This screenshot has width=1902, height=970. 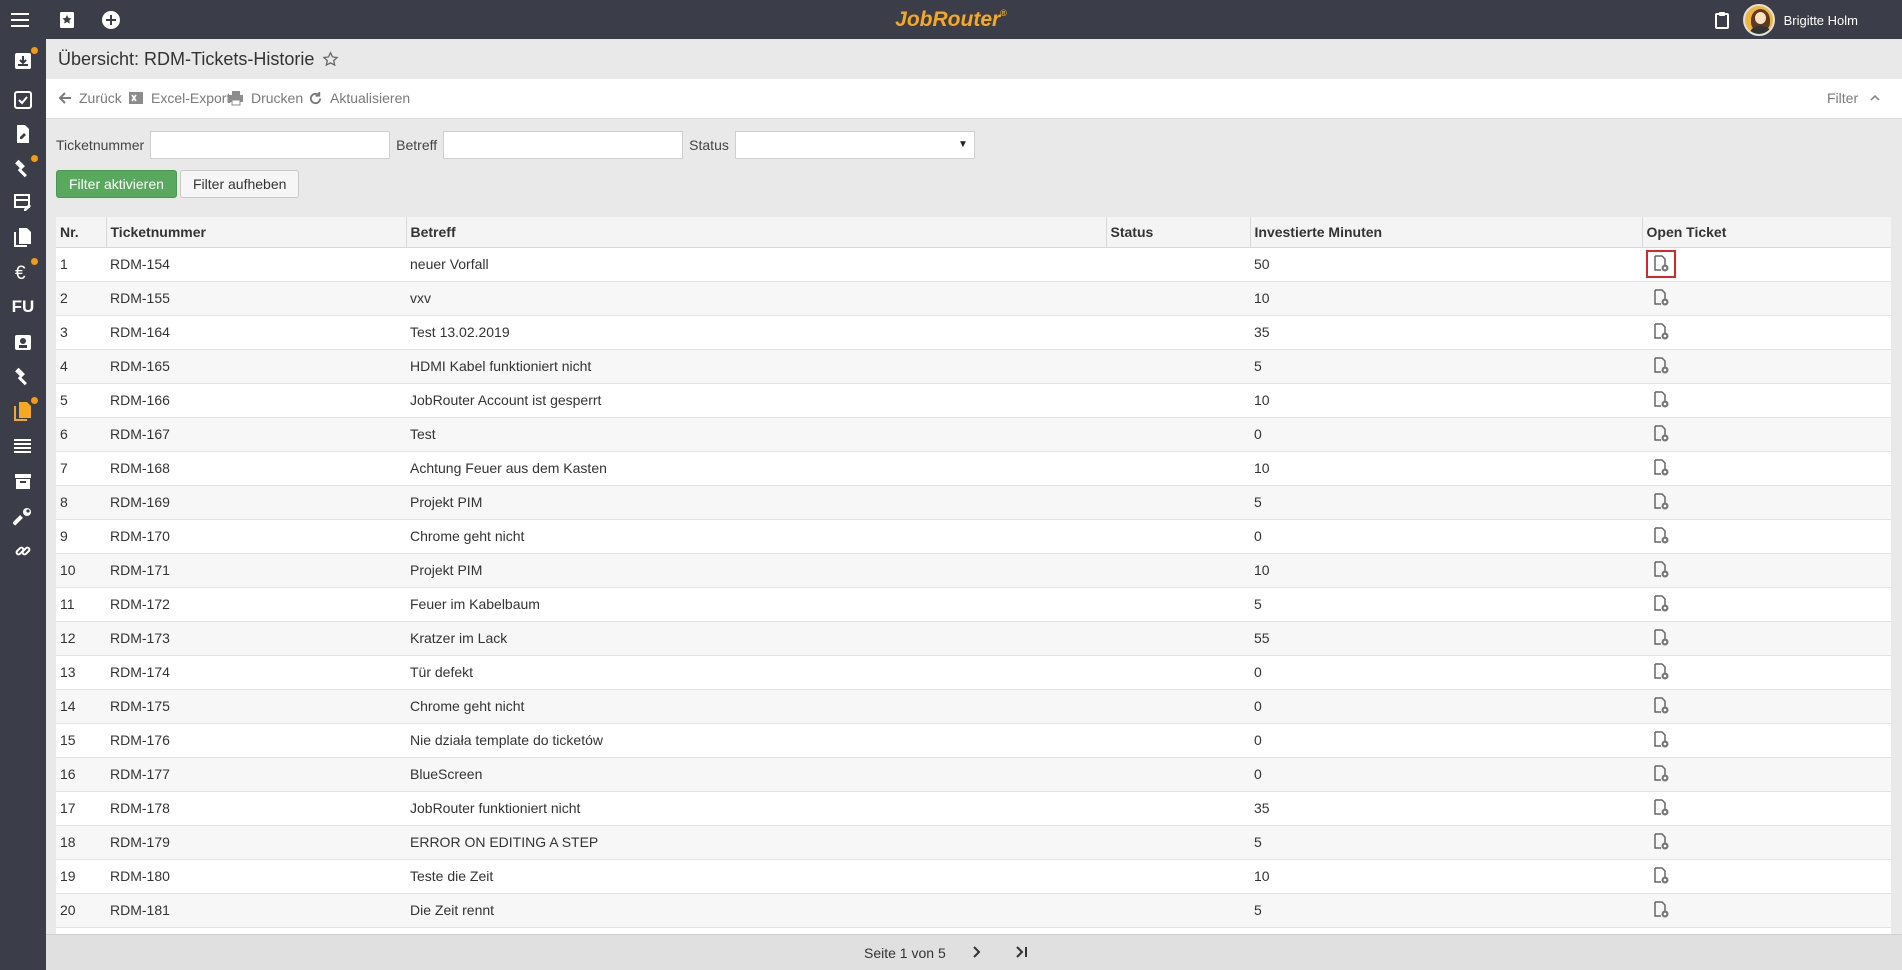 What do you see at coordinates (973, 536) in the screenshot?
I see `table-row: 9 RDM-170 Chrome geht nicht 0` at bounding box center [973, 536].